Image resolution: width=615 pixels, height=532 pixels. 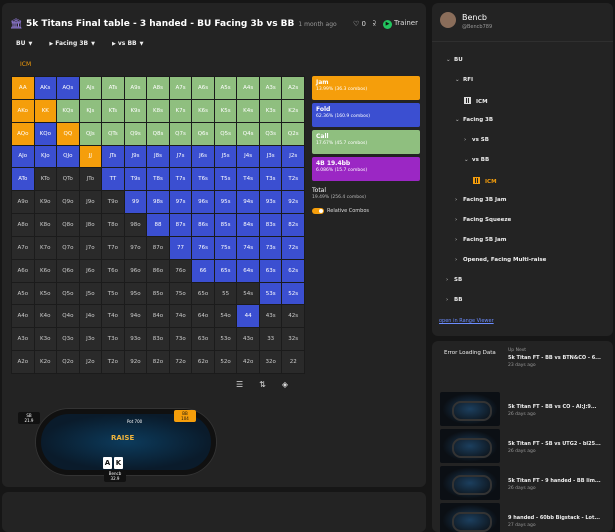 I want to click on hand-cell: J8o, so click(x=90, y=225).